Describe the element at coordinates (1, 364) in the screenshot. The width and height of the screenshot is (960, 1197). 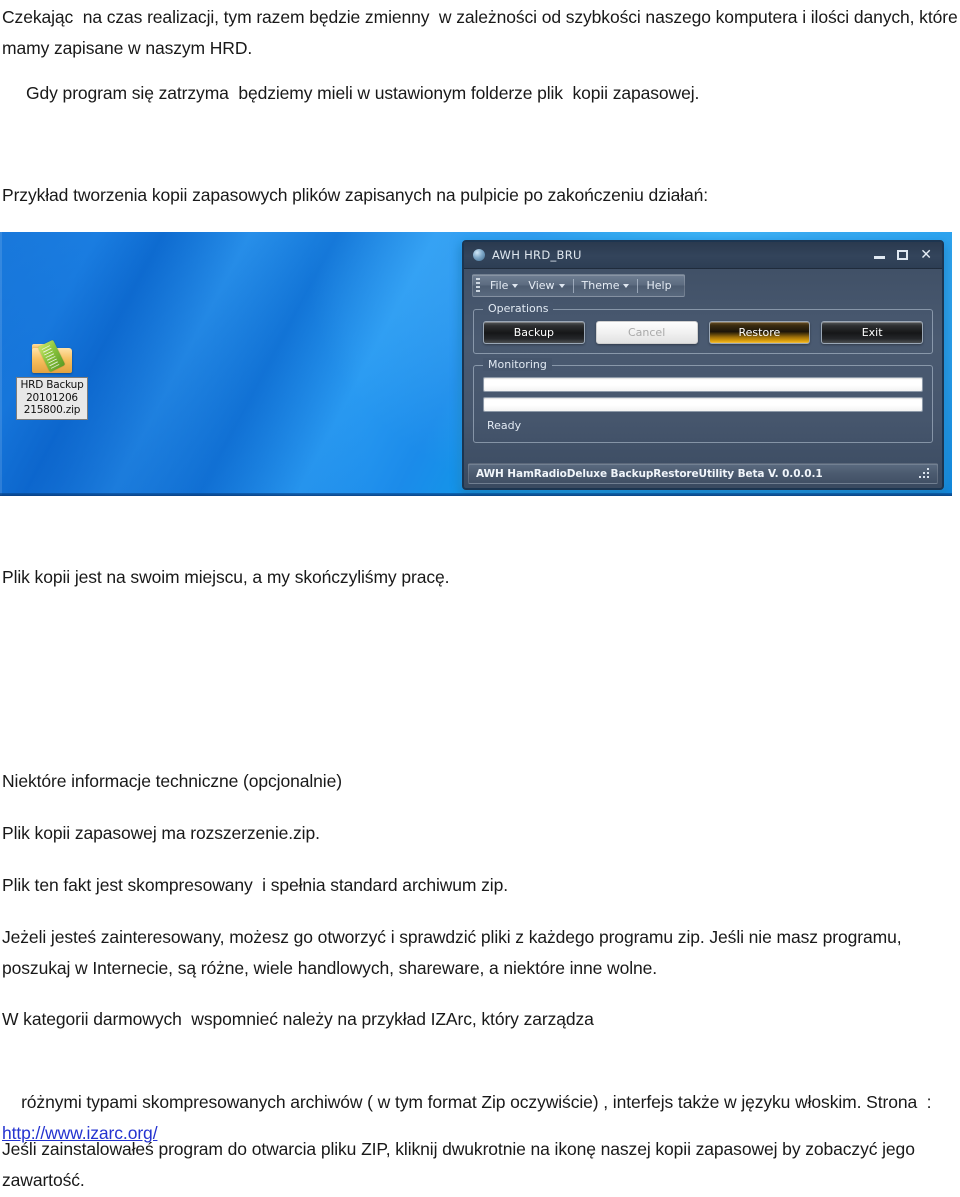
I see `screenshot-left-edge` at that location.